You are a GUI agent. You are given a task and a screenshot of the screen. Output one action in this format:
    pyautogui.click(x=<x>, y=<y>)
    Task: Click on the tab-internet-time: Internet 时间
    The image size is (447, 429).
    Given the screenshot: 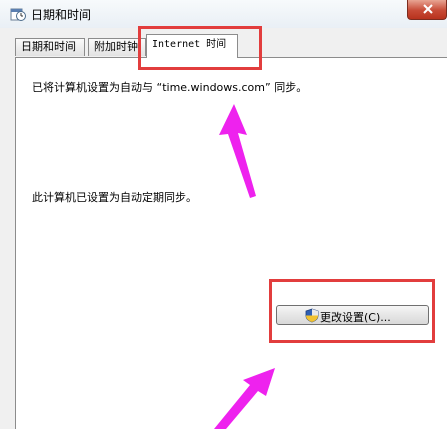 What is the action you would take?
    pyautogui.click(x=192, y=46)
    